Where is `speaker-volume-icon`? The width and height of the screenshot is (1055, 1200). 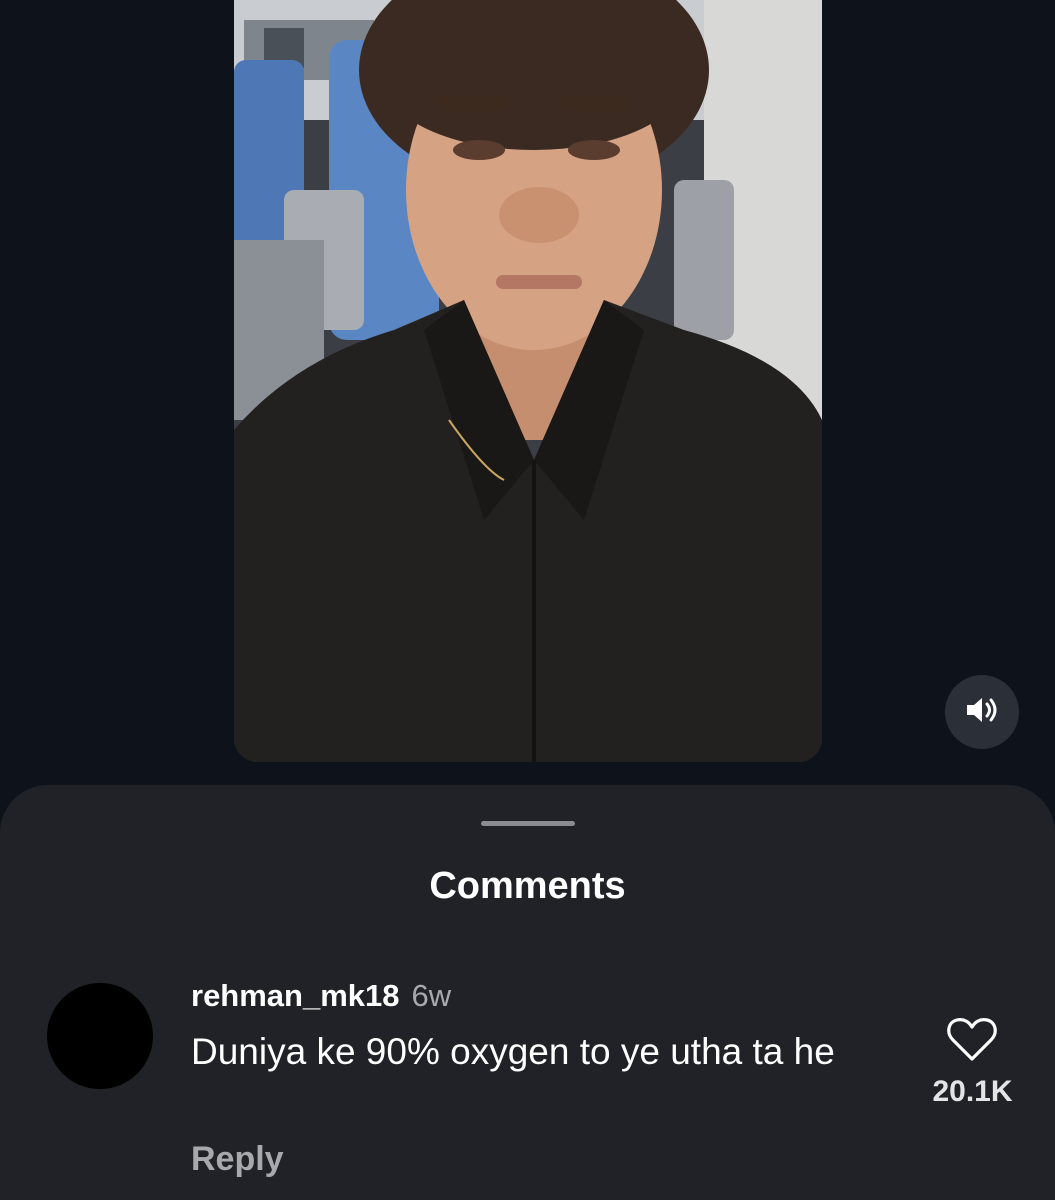
speaker-volume-icon is located at coordinates (982, 712).